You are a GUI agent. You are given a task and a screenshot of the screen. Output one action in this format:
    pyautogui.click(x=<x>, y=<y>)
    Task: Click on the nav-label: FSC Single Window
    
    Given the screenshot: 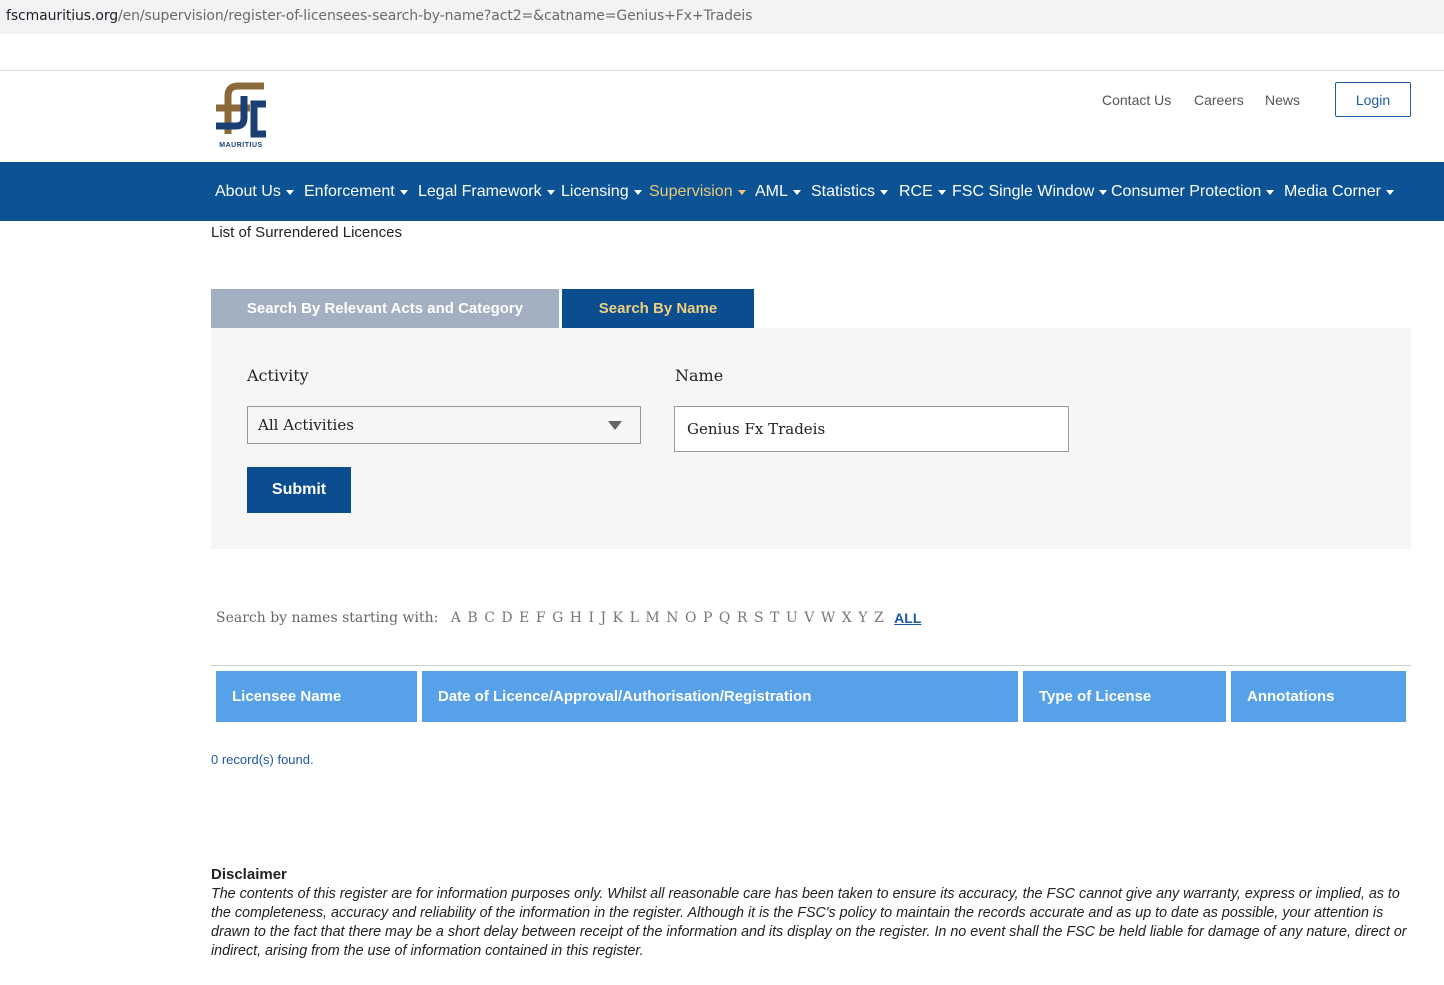 What is the action you would take?
    pyautogui.click(x=1023, y=191)
    